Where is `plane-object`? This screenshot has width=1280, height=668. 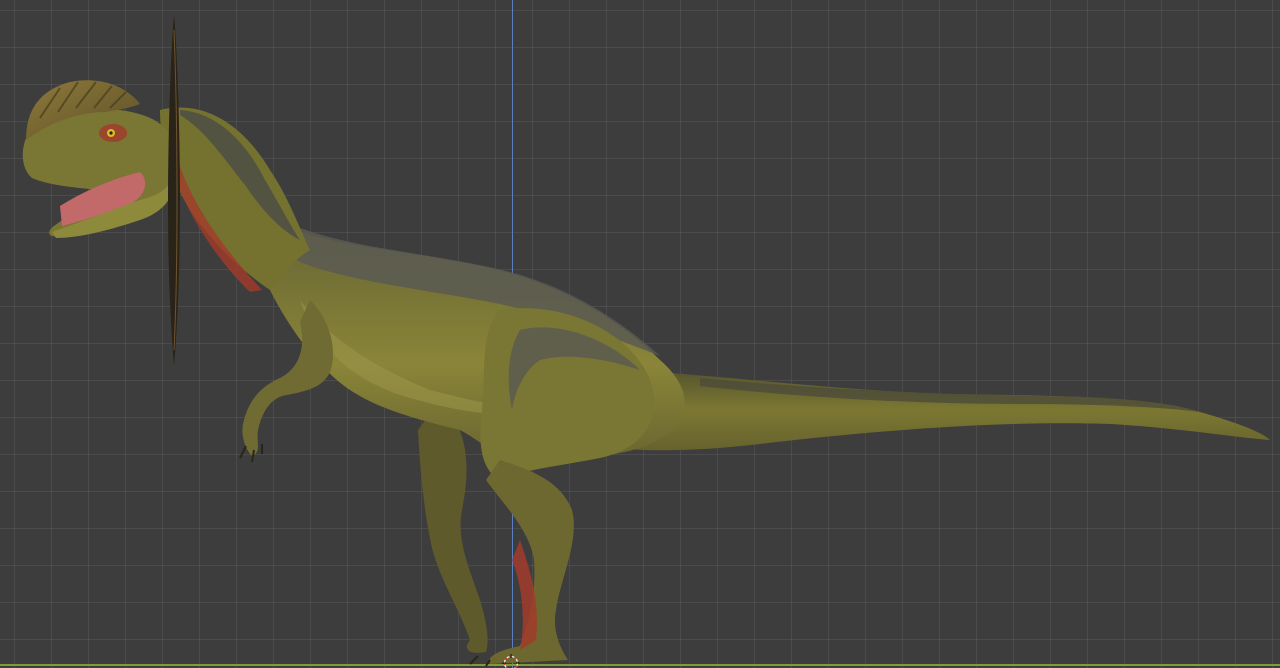 plane-object is located at coordinates (174, 190).